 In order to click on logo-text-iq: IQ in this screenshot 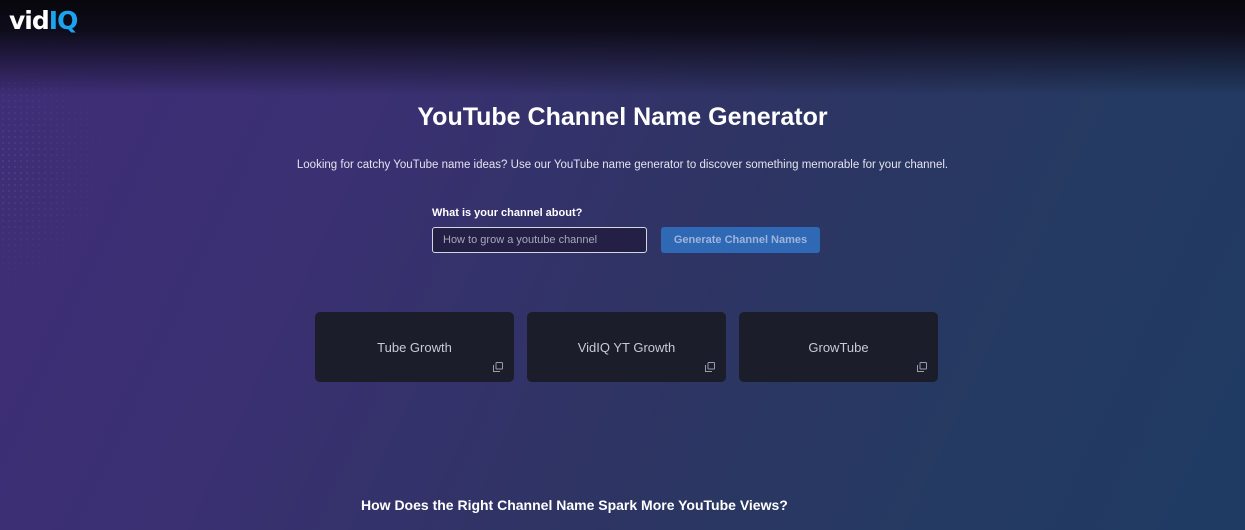, I will do `click(63, 20)`.